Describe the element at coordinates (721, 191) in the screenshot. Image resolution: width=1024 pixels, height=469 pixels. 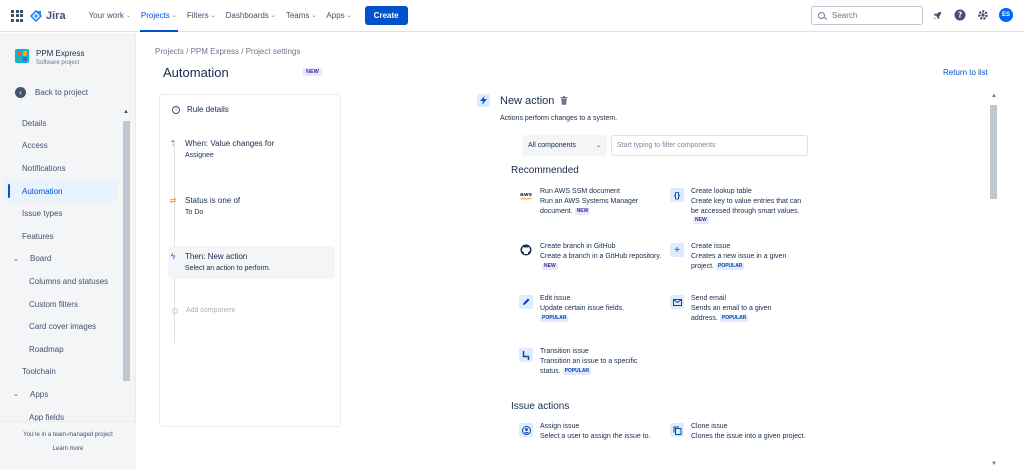
I see `component-name: Create lookup table` at that location.